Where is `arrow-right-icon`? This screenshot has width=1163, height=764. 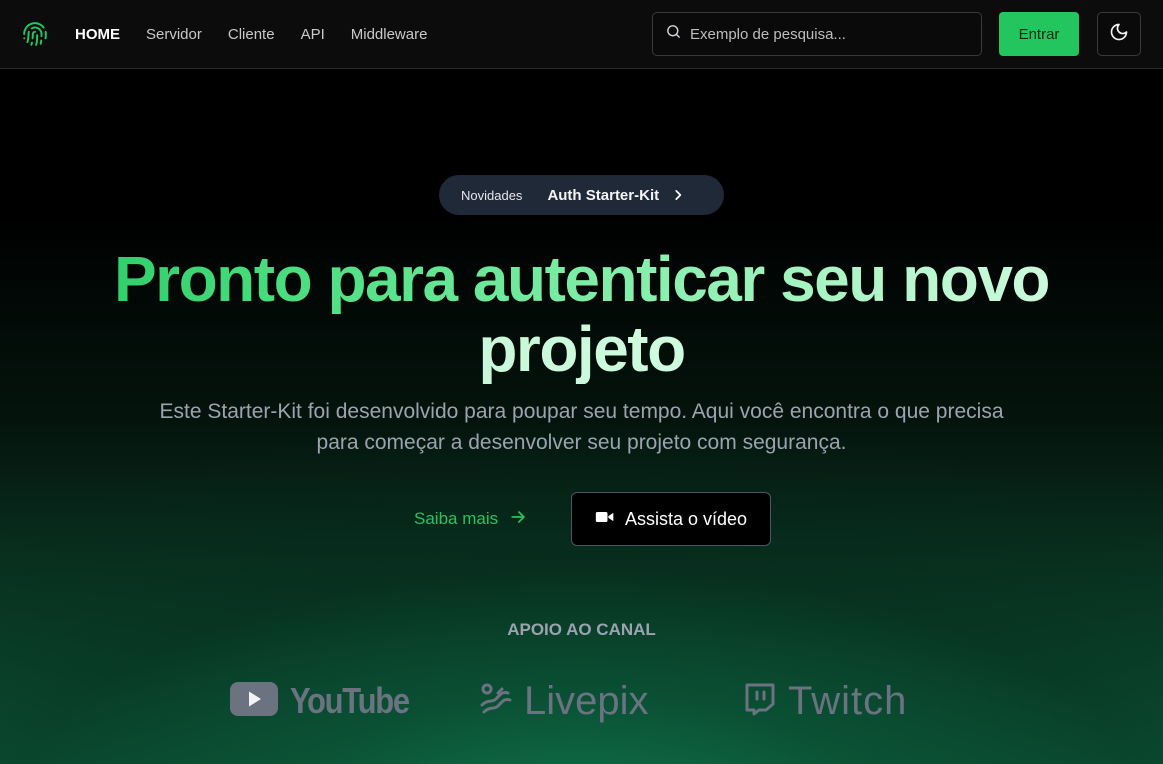 arrow-right-icon is located at coordinates (513, 519).